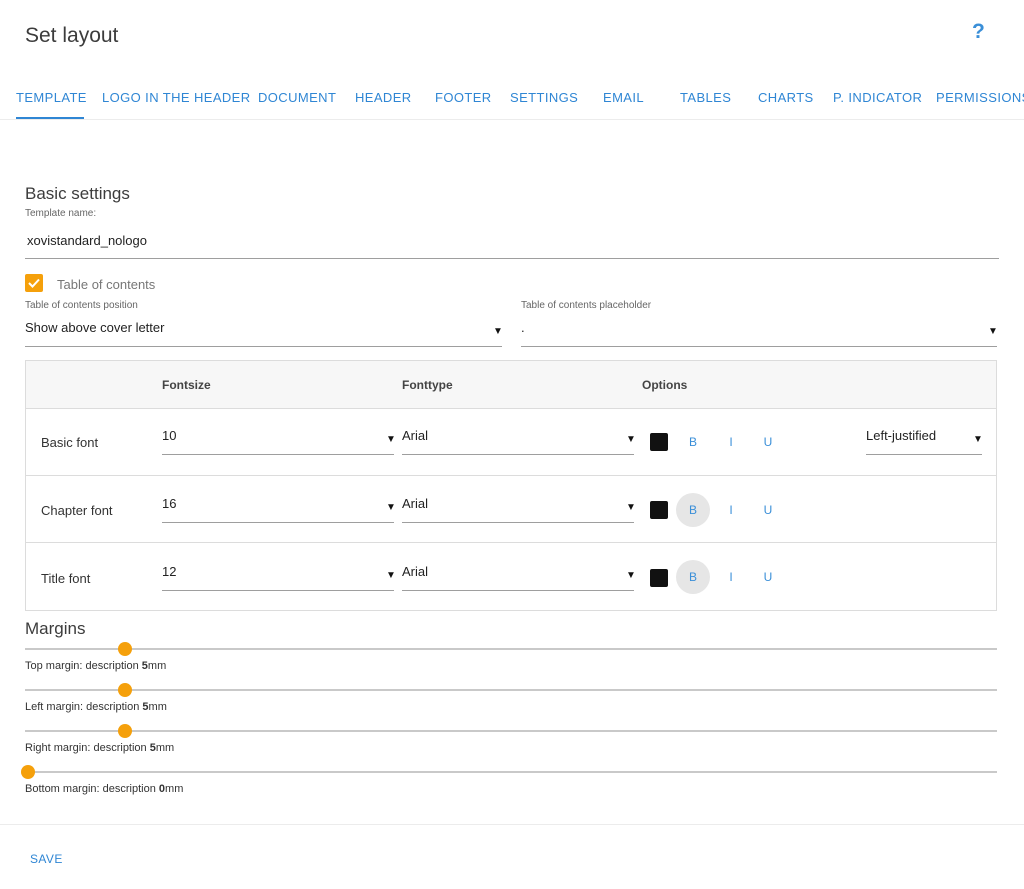  I want to click on tab-logo-in-the-header: LOGO IN THE HEADER, so click(176, 97).